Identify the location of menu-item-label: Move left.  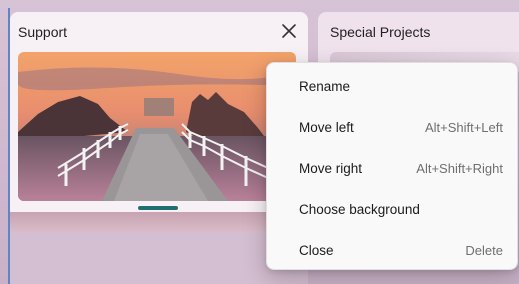
(326, 127).